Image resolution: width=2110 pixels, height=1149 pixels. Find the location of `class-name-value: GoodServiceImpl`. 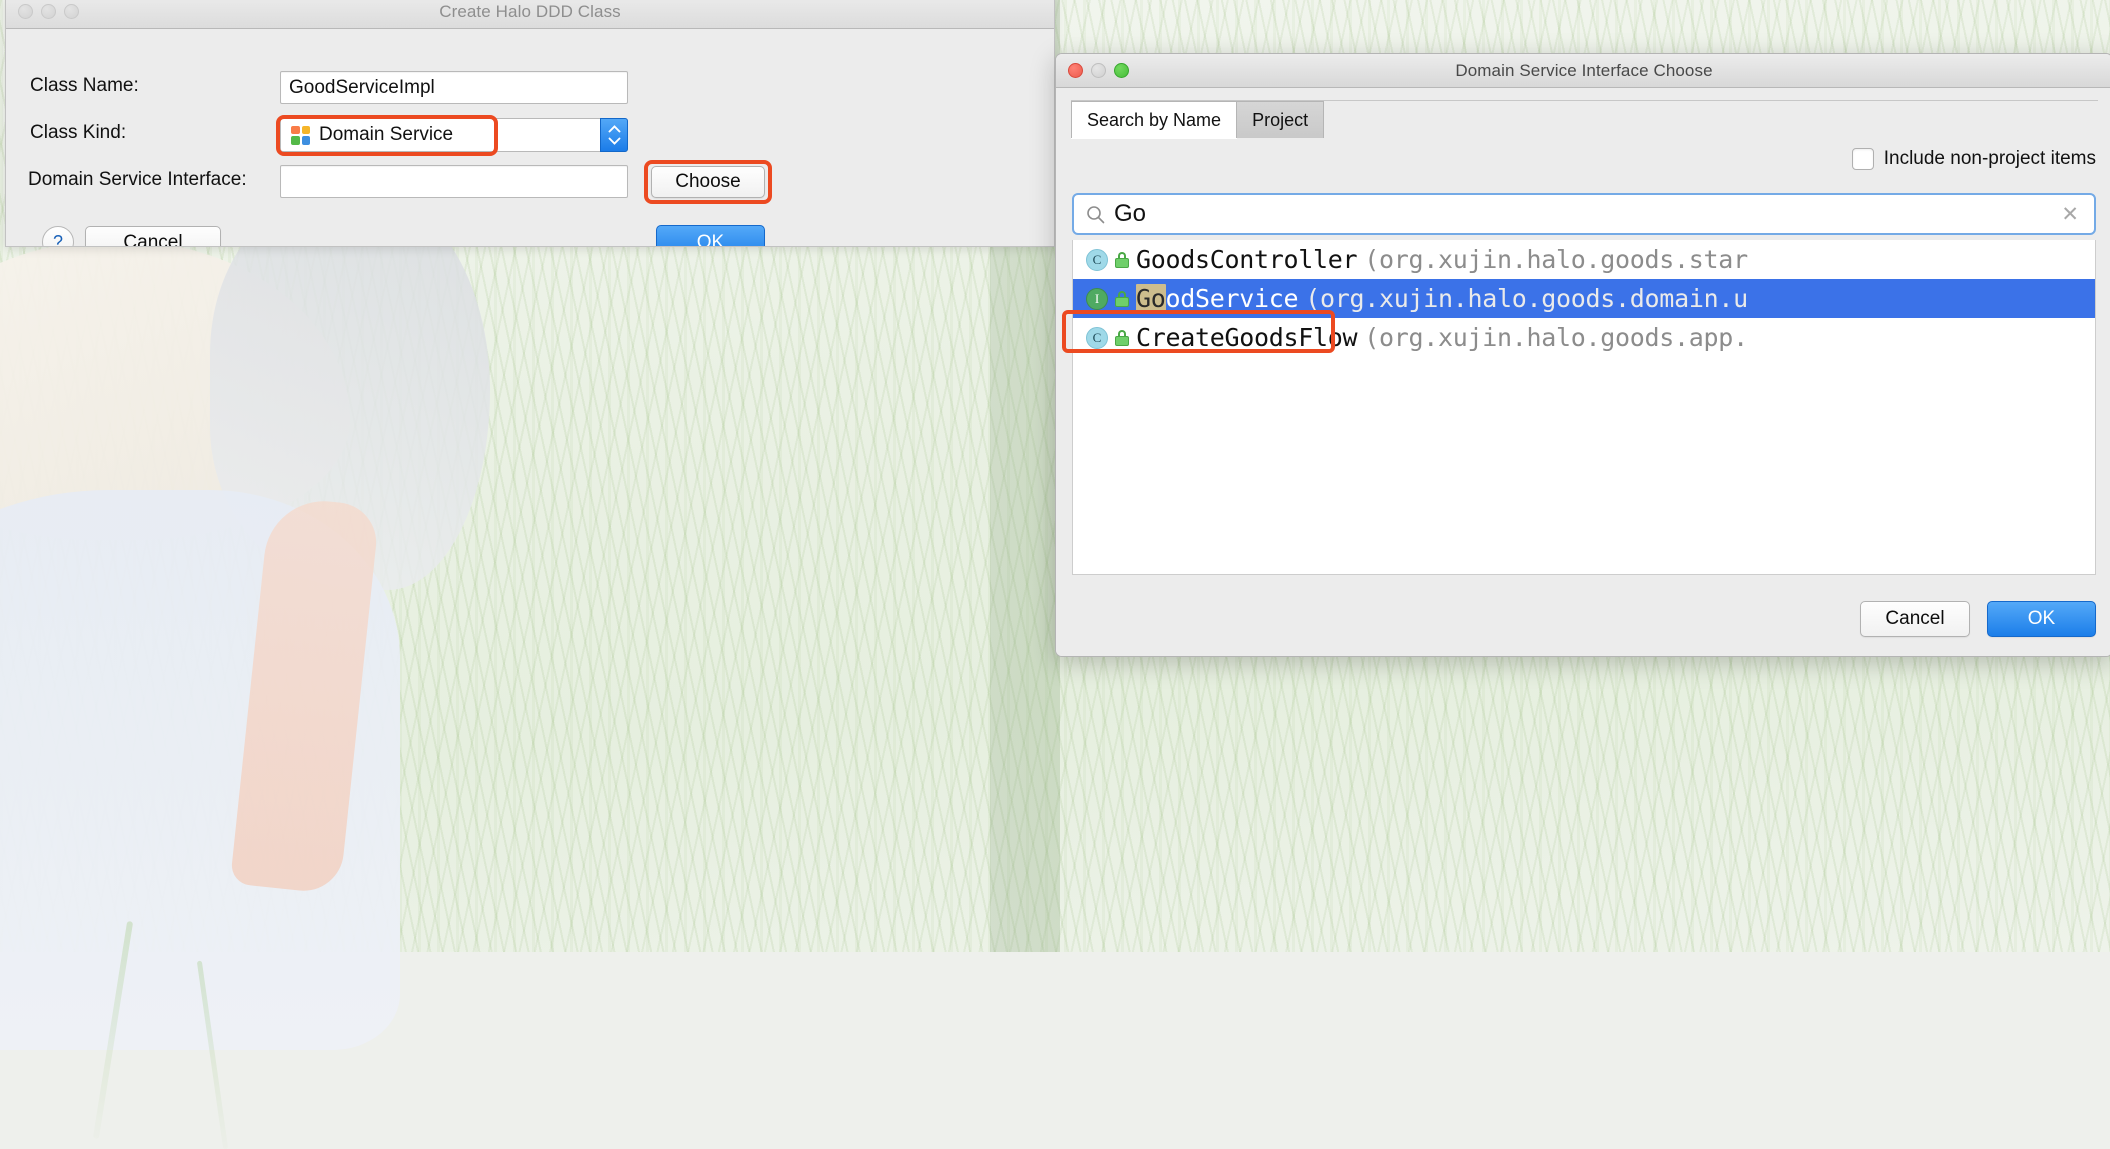

class-name-value: GoodServiceImpl is located at coordinates (362, 87).